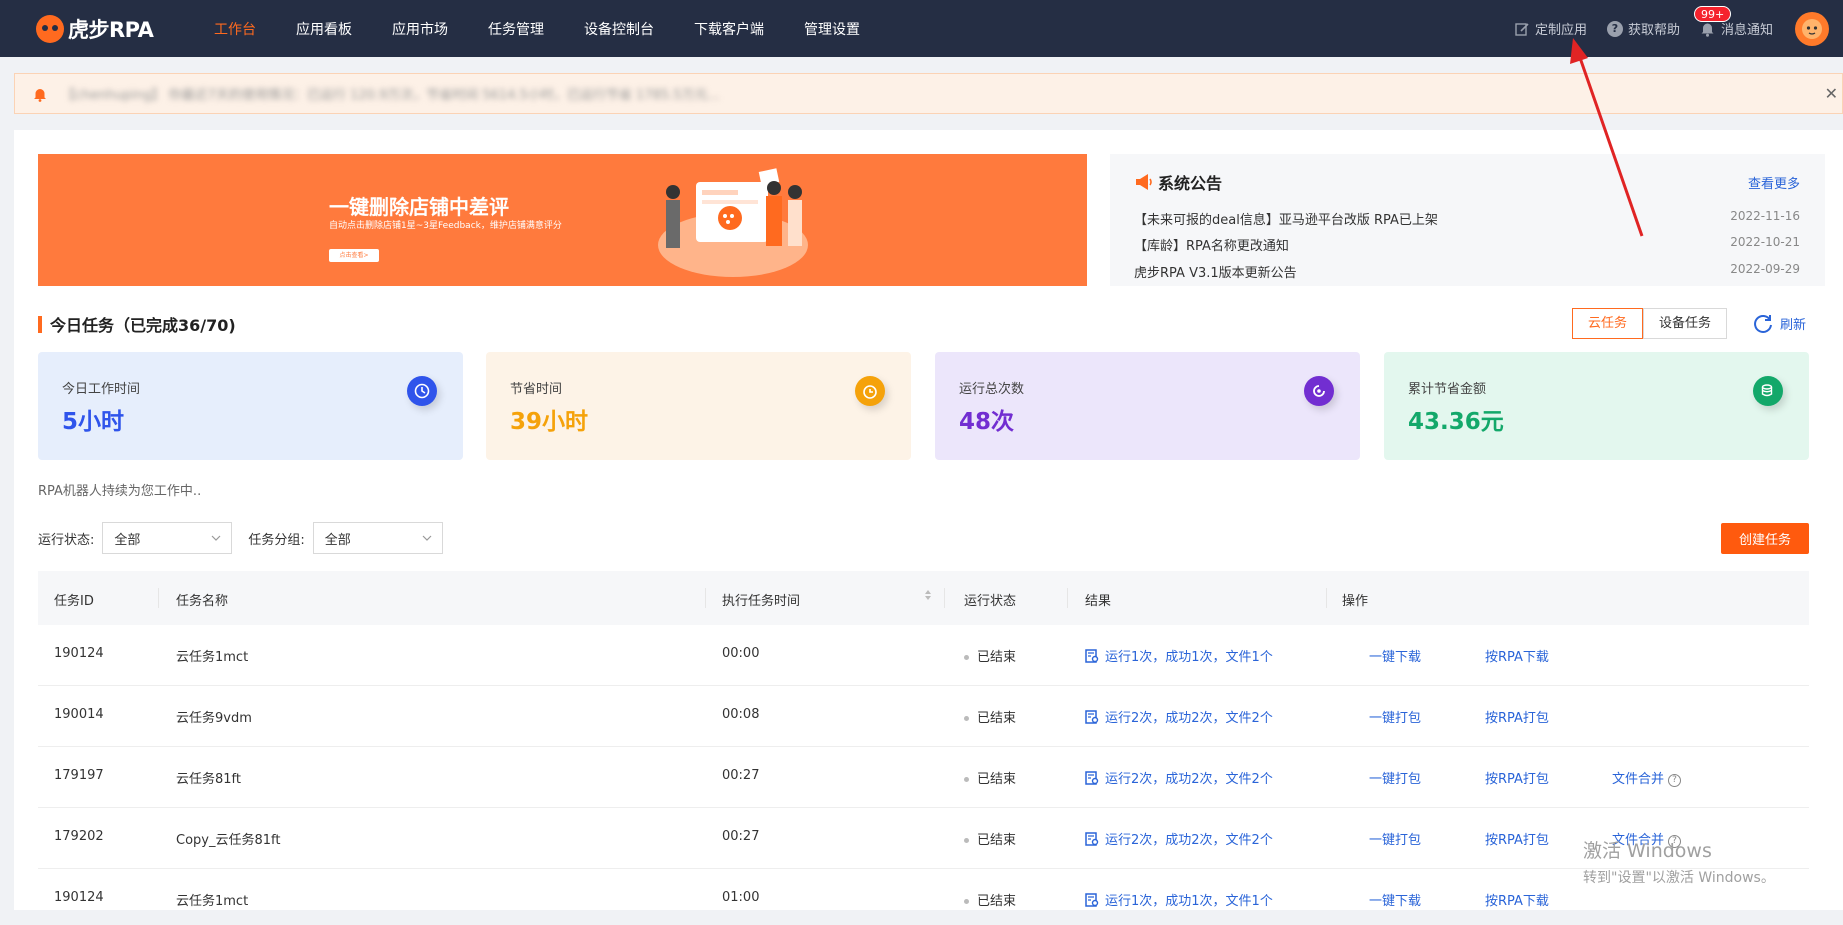  Describe the element at coordinates (1765, 216) in the screenshot. I see `announcement-date: 2022-11-16` at that location.